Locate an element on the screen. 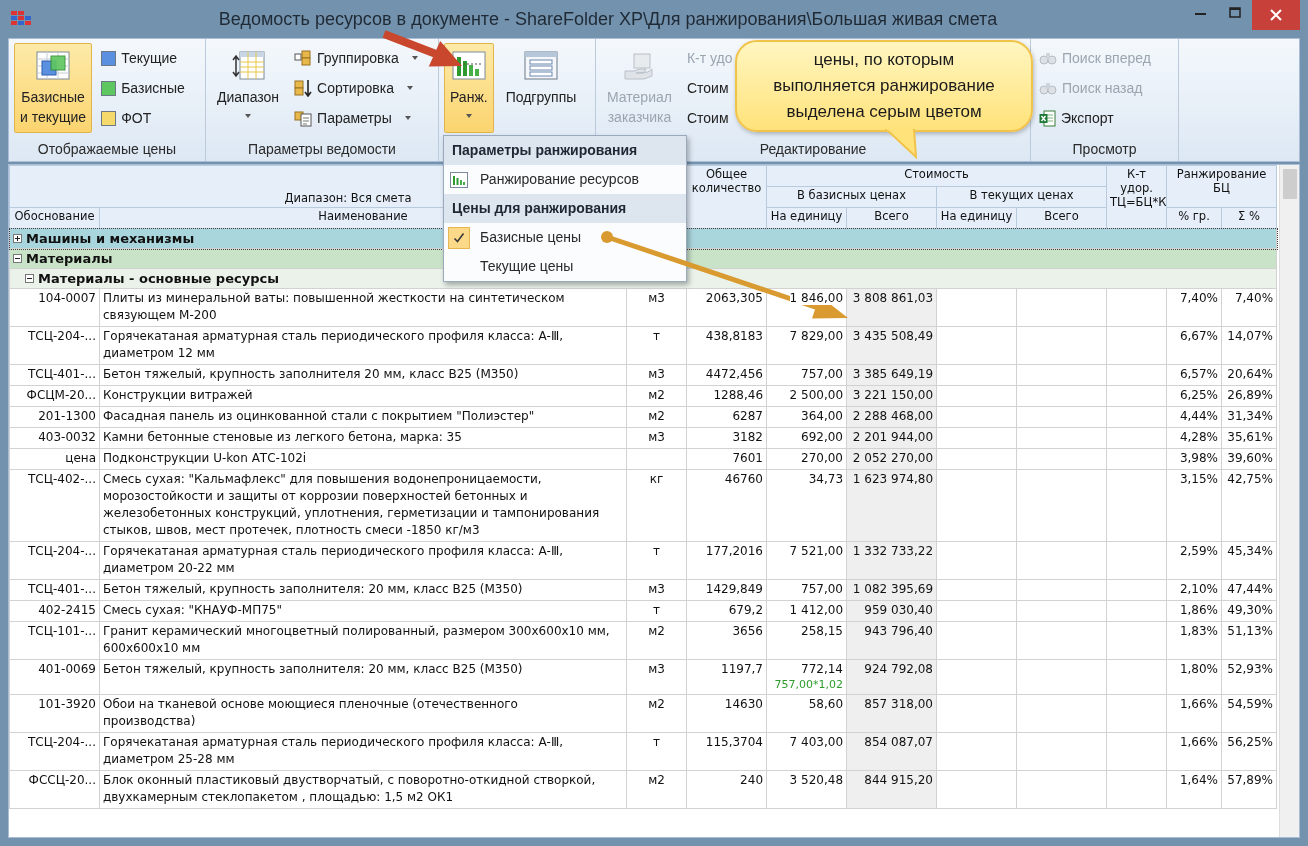 The height and width of the screenshot is (846, 1308). table-cell: 1429,849 is located at coordinates (726, 590).